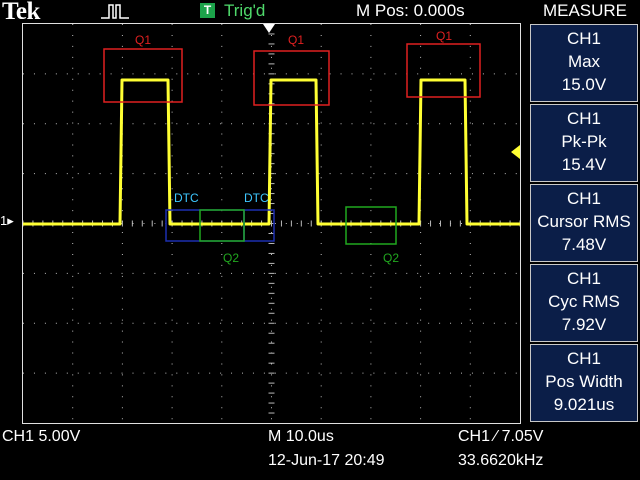 The image size is (640, 480). What do you see at coordinates (584, 164) in the screenshot?
I see `measure-value: 15.4V` at bounding box center [584, 164].